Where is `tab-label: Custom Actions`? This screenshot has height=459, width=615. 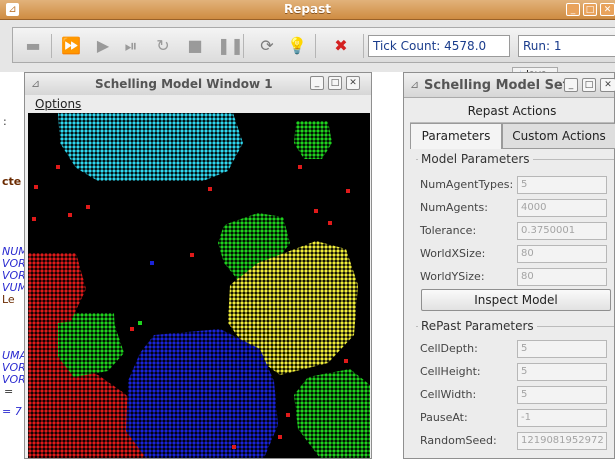
tab-label: Custom Actions is located at coordinates (559, 136).